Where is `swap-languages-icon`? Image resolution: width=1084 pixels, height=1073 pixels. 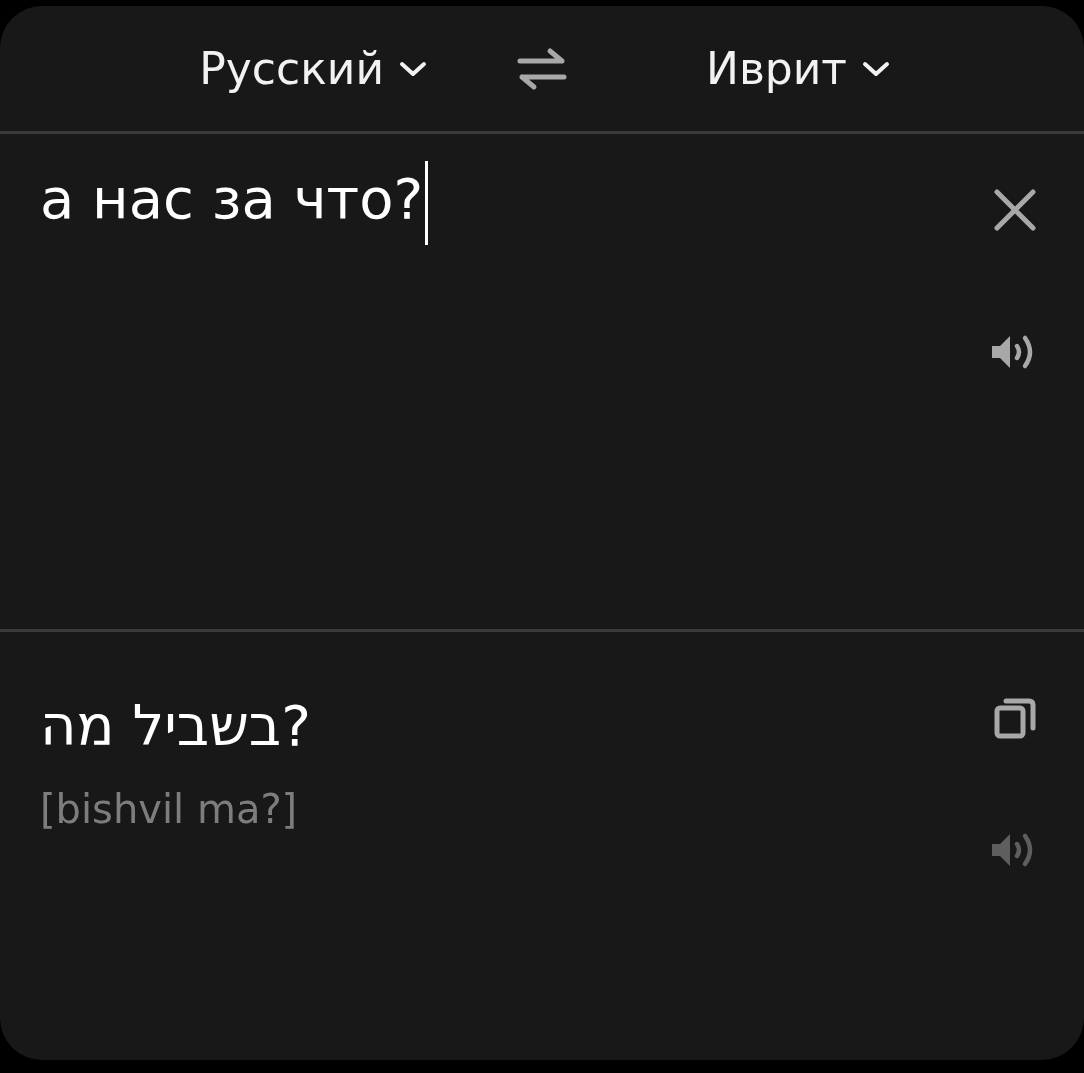
swap-languages-icon is located at coordinates (542, 68).